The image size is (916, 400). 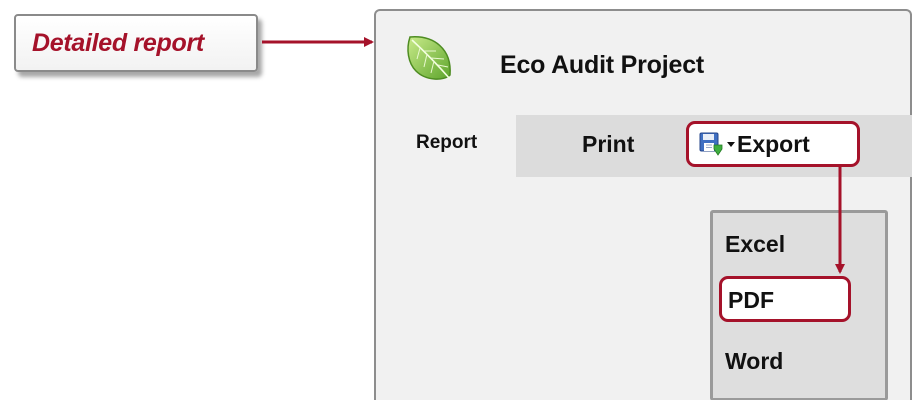 I want to click on menu-item-pdf: PDF, so click(x=785, y=299).